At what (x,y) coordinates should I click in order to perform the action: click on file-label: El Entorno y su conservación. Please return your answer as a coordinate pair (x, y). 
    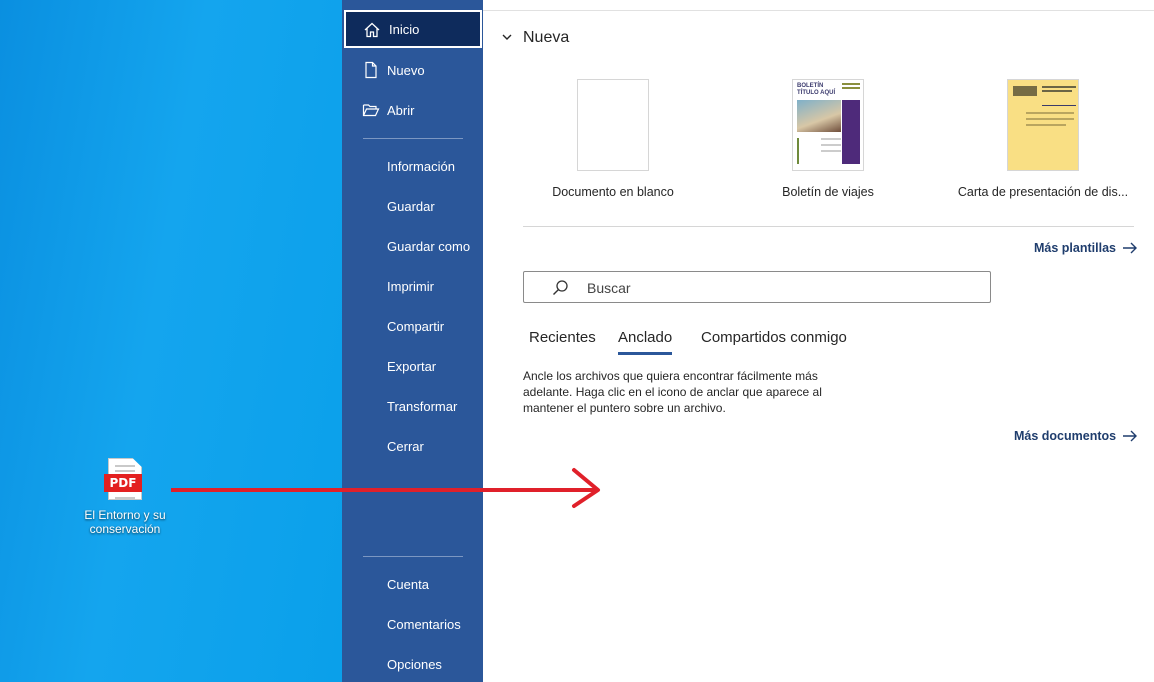
    Looking at the image, I should click on (125, 522).